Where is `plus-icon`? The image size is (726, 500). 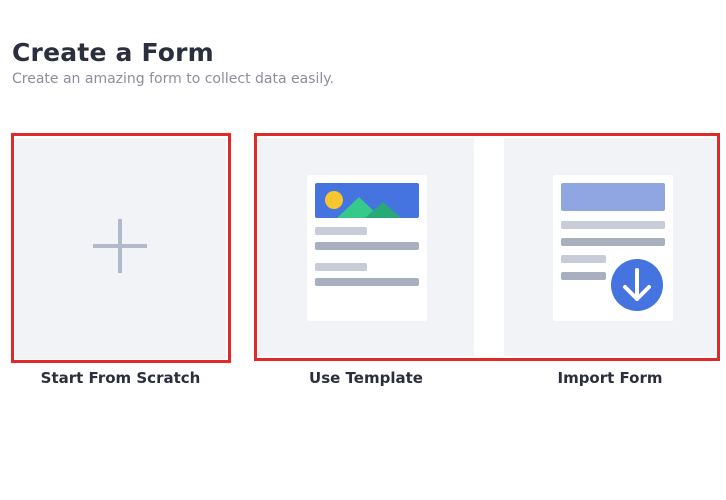
plus-icon is located at coordinates (120, 246).